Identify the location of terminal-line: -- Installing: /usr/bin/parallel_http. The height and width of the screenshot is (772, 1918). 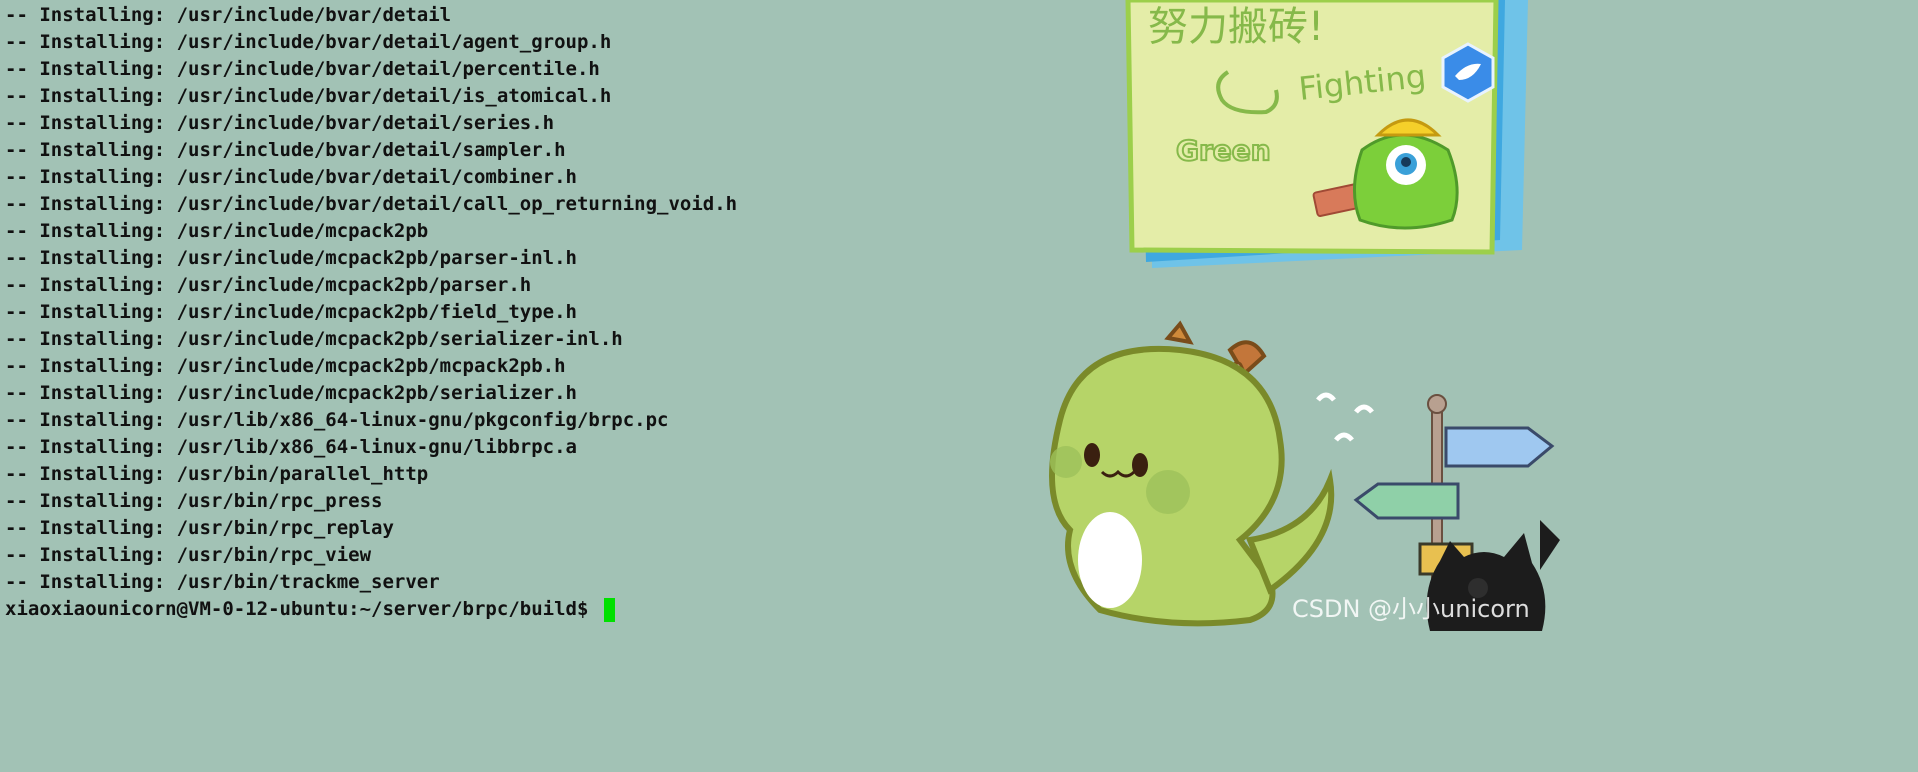
(217, 474).